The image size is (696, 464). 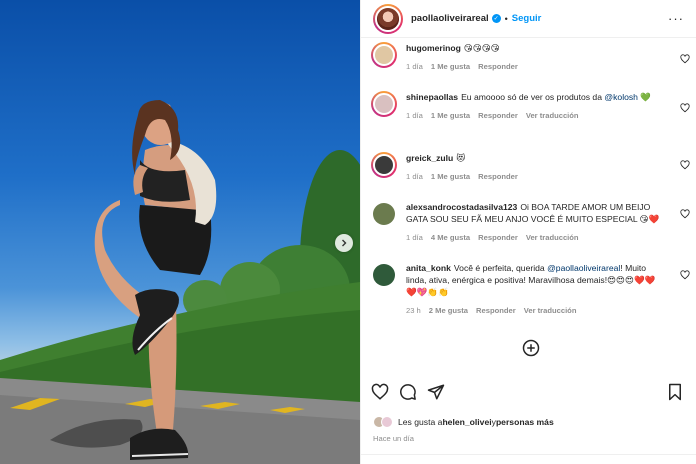 I want to click on author-username: paollaoliveirareal, so click(x=450, y=18).